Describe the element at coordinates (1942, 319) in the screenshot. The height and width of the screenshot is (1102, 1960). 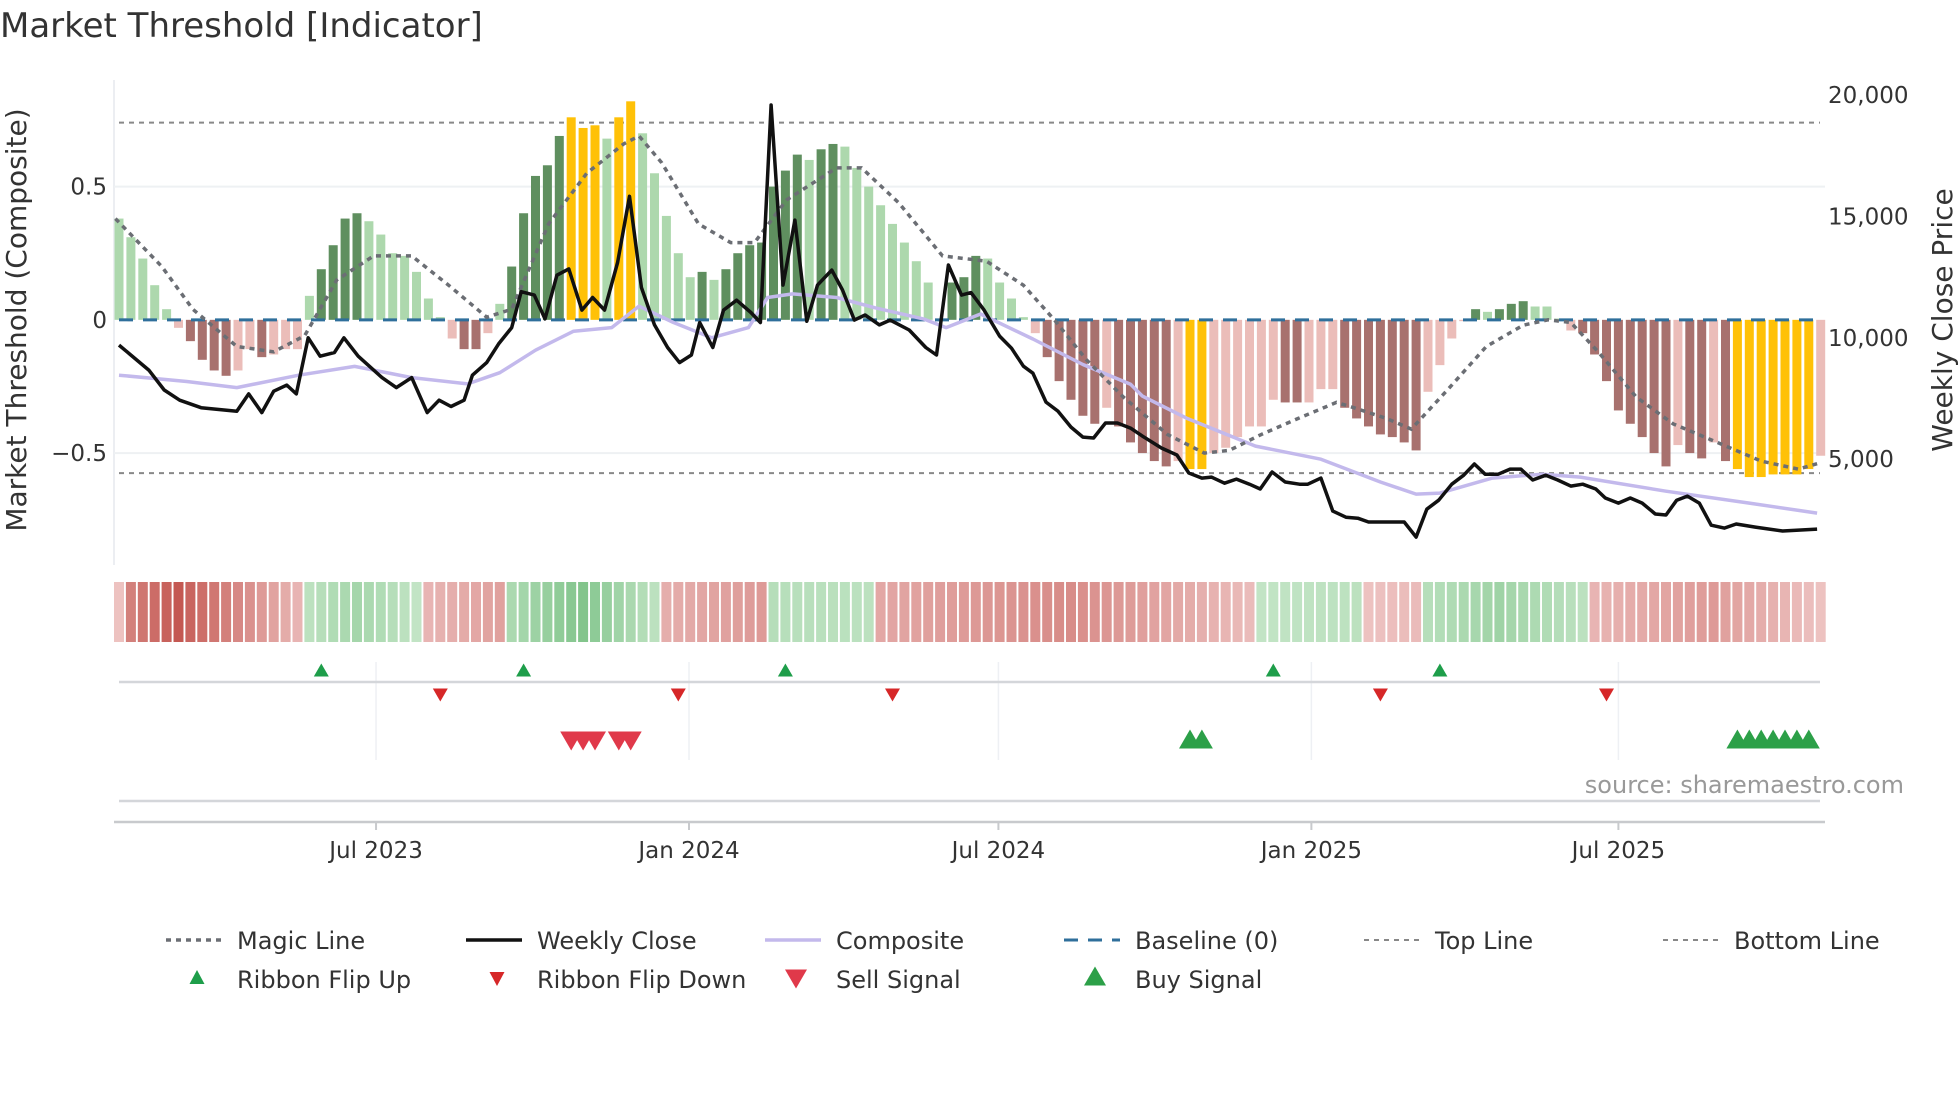
I see `right-axis-label: Weekly Close Price` at that location.